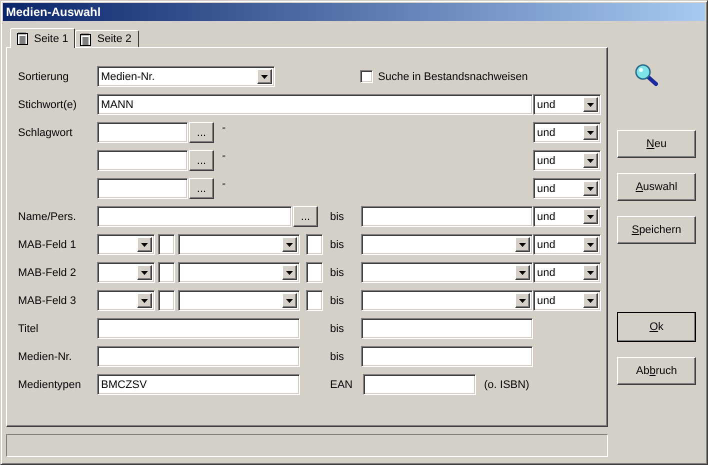  Describe the element at coordinates (656, 371) in the screenshot. I see `command-button: Abbruch` at that location.